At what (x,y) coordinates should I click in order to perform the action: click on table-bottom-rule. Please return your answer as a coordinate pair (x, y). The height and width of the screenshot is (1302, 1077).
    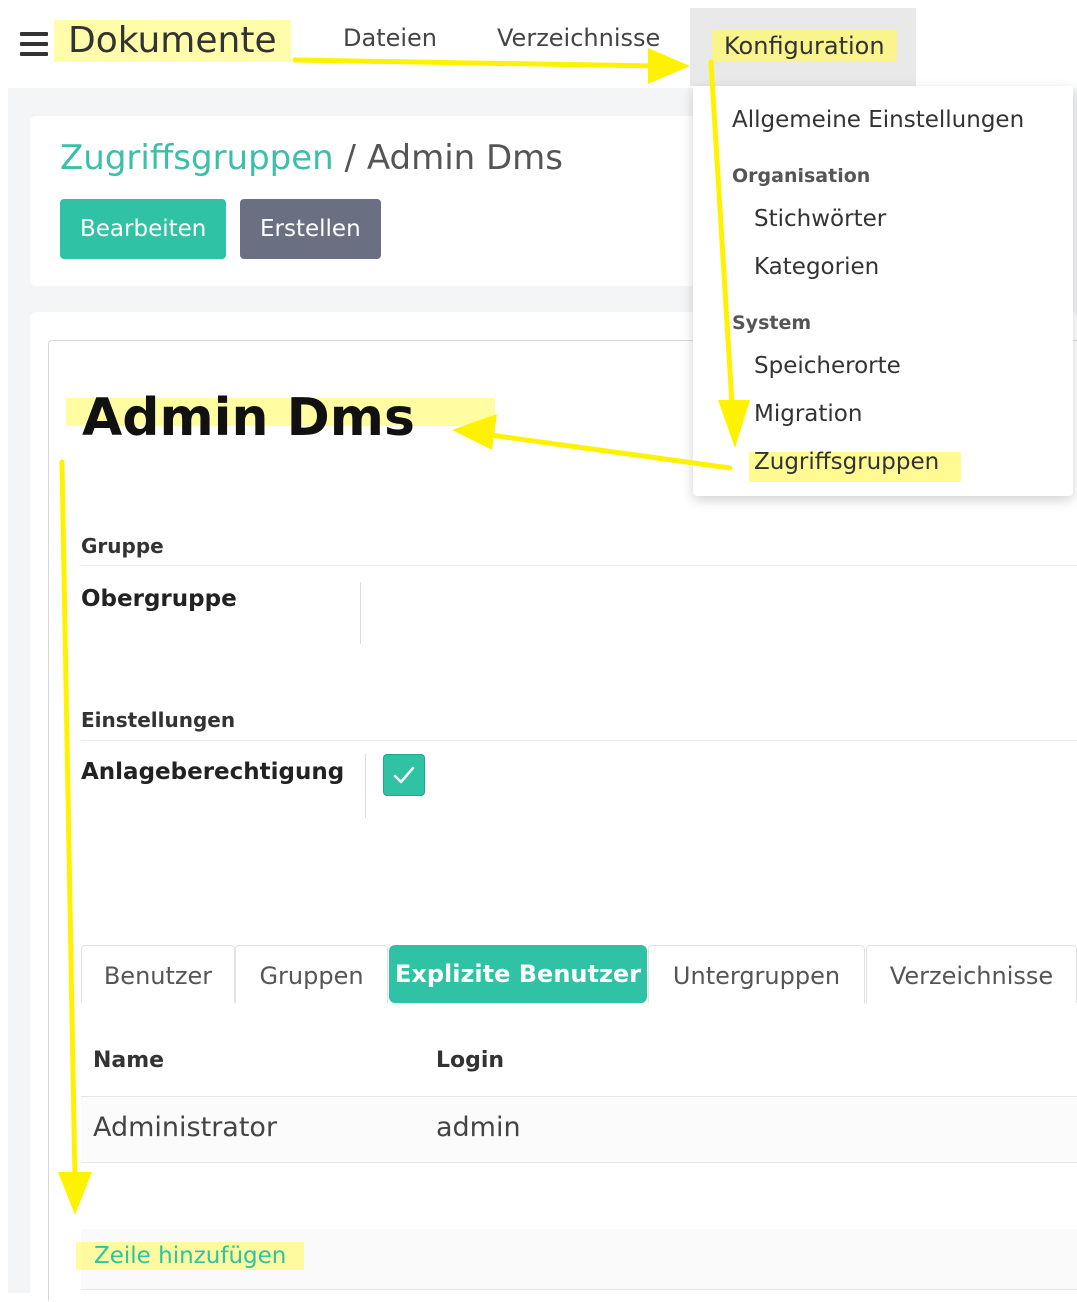
    Looking at the image, I should click on (579, 1289).